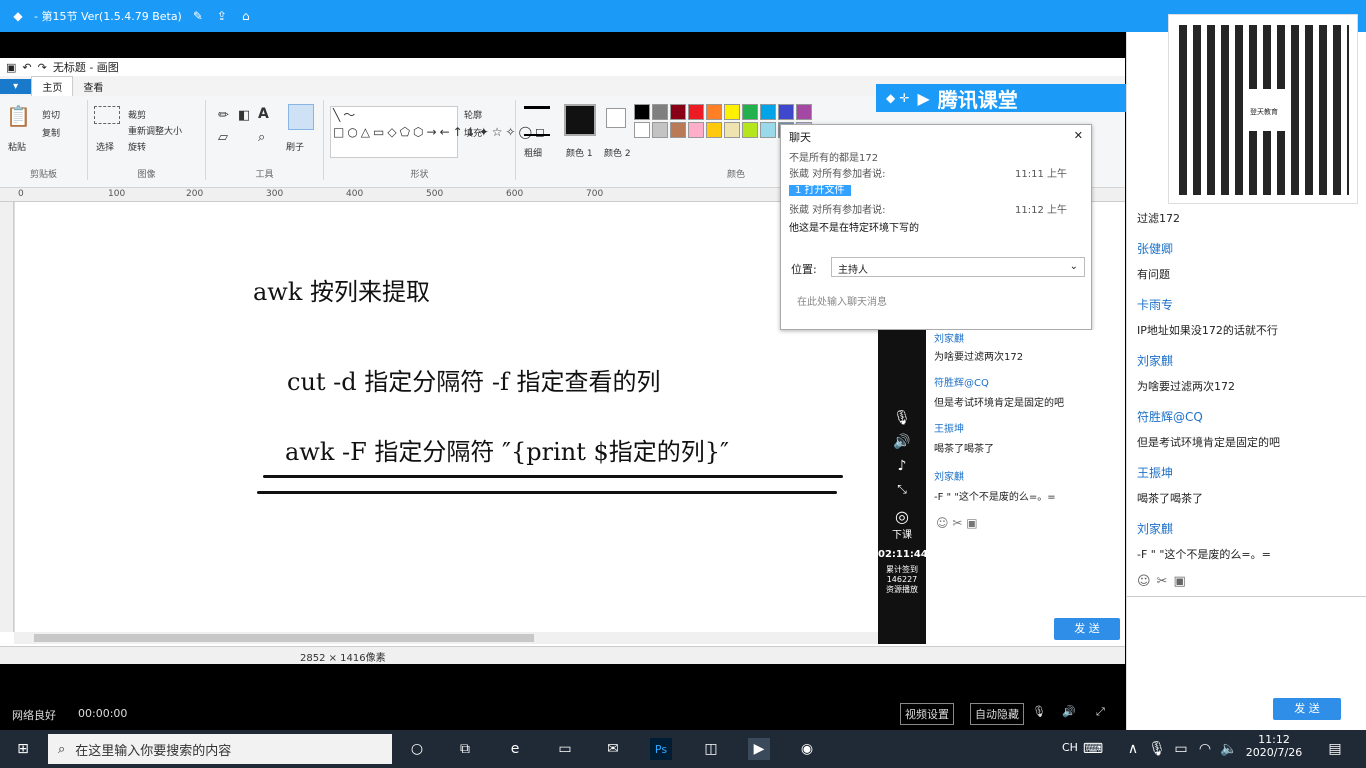  What do you see at coordinates (897, 98) in the screenshot?
I see `expand-icon: ◆ ✛` at bounding box center [897, 98].